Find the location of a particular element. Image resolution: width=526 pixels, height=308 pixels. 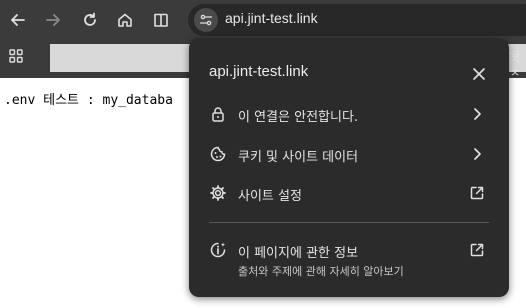

page-info-icon is located at coordinates (218, 250).